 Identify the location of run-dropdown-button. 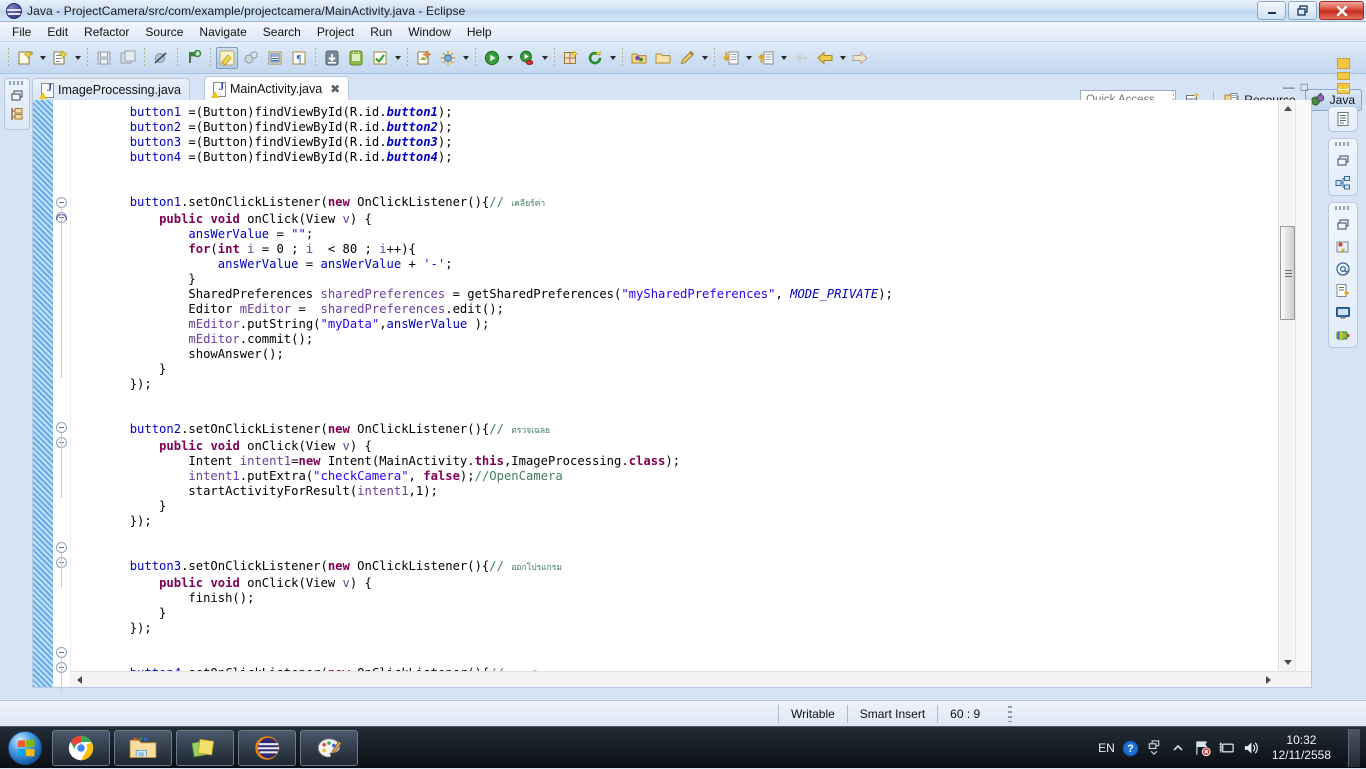
(509, 58).